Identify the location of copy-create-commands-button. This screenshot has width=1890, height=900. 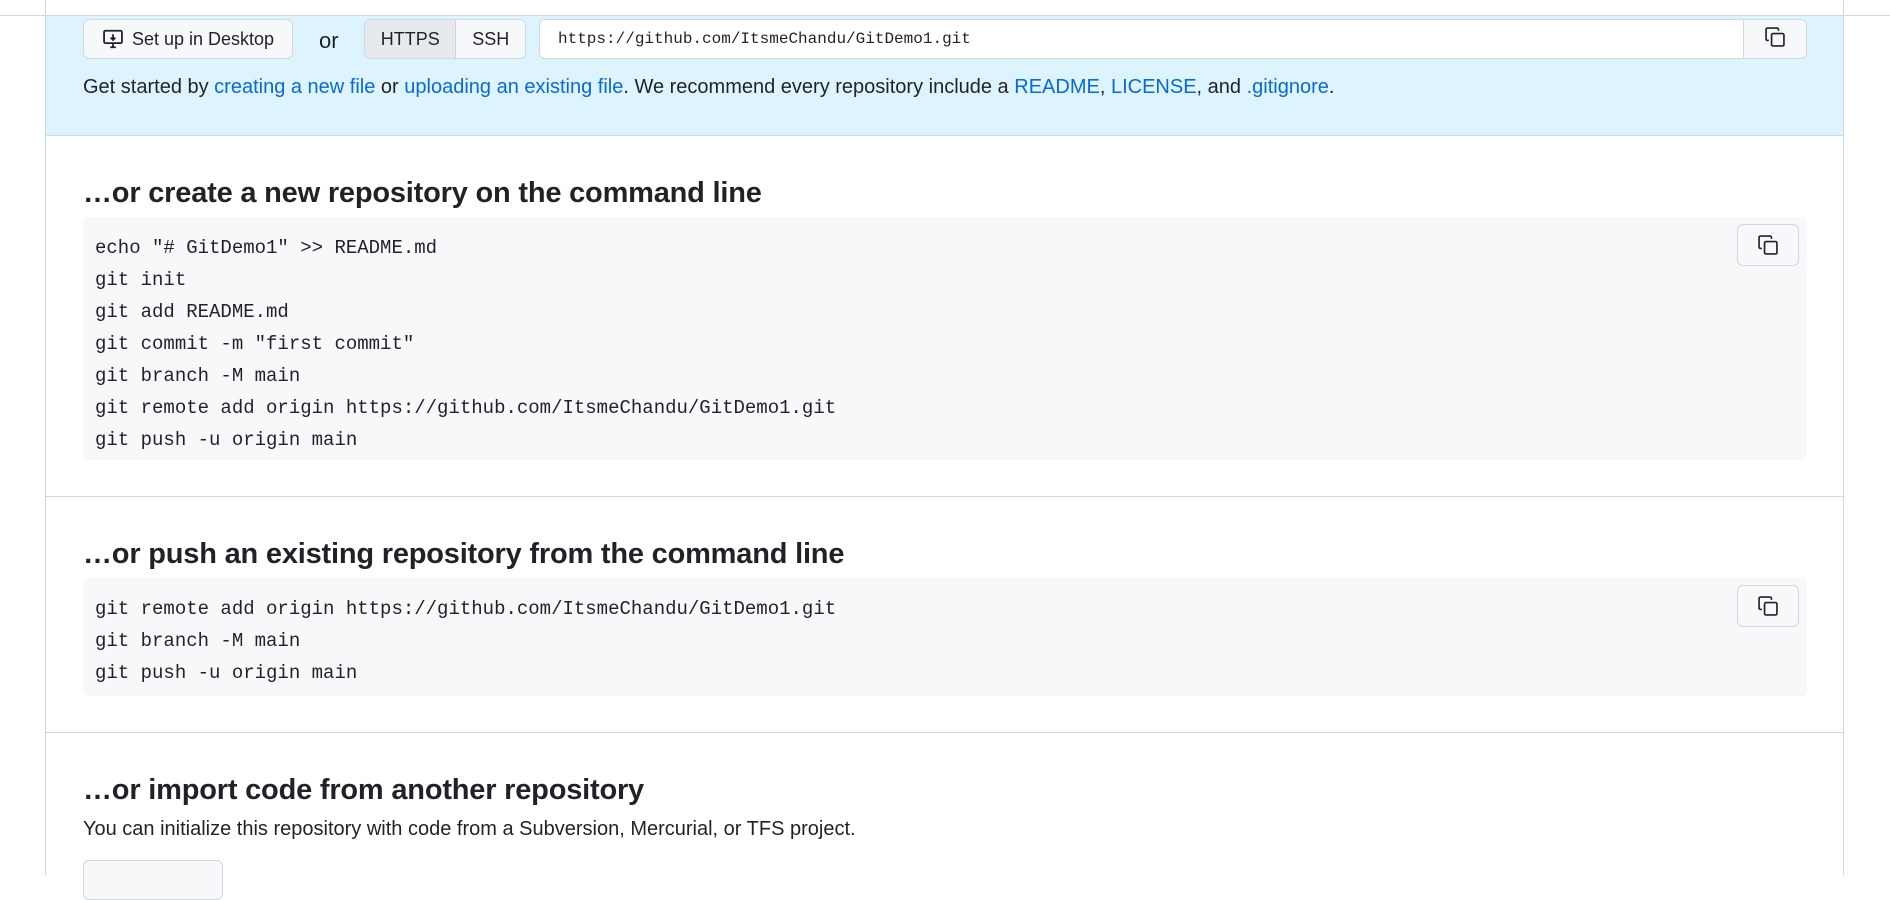
(1768, 245).